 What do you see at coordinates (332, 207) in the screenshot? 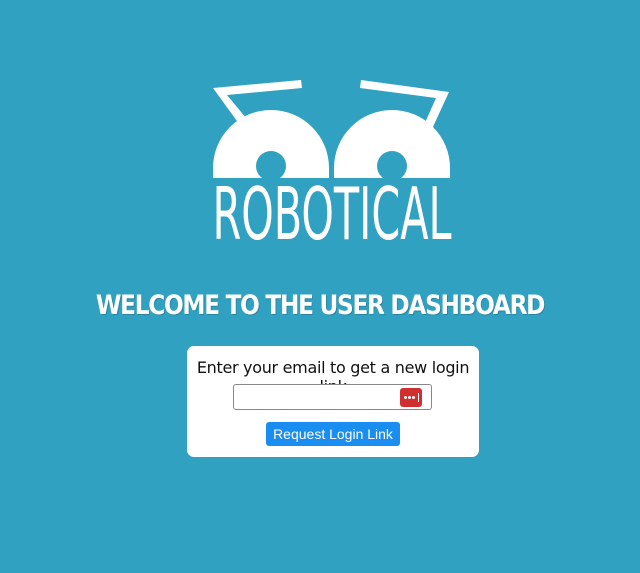
I see `logo-wordmark: ROBOTICAL` at bounding box center [332, 207].